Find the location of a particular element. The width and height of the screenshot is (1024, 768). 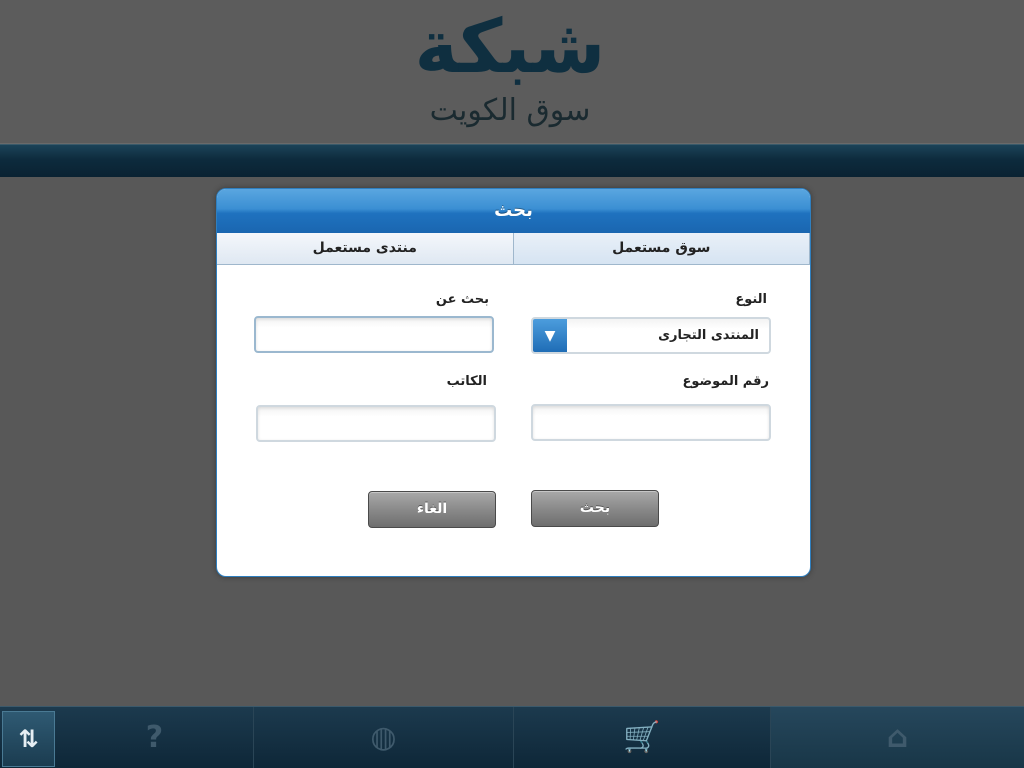

toolbar-sort: ⇅ is located at coordinates (28, 739).